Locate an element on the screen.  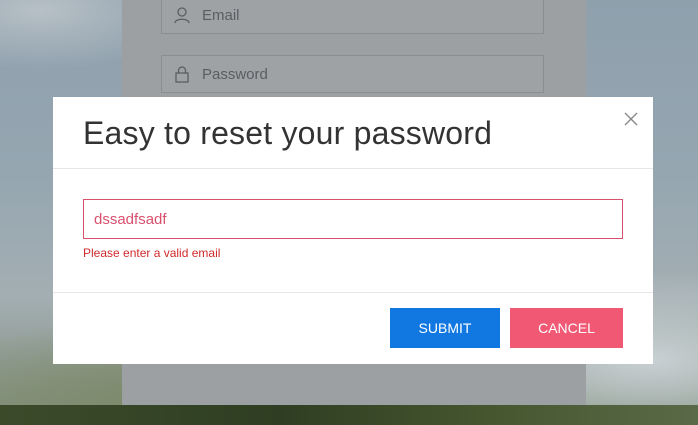
modal-header: Easy to reset your password is located at coordinates (353, 133).